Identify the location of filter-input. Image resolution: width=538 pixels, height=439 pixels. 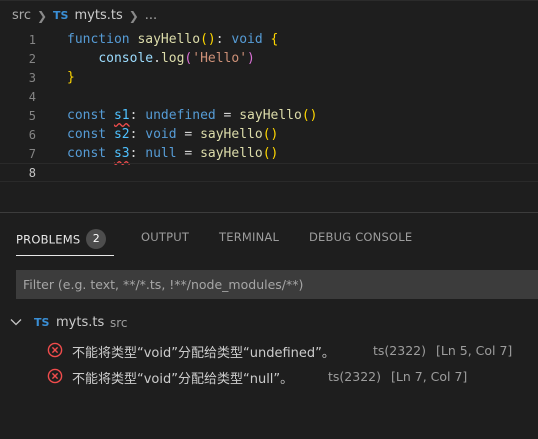
(277, 284).